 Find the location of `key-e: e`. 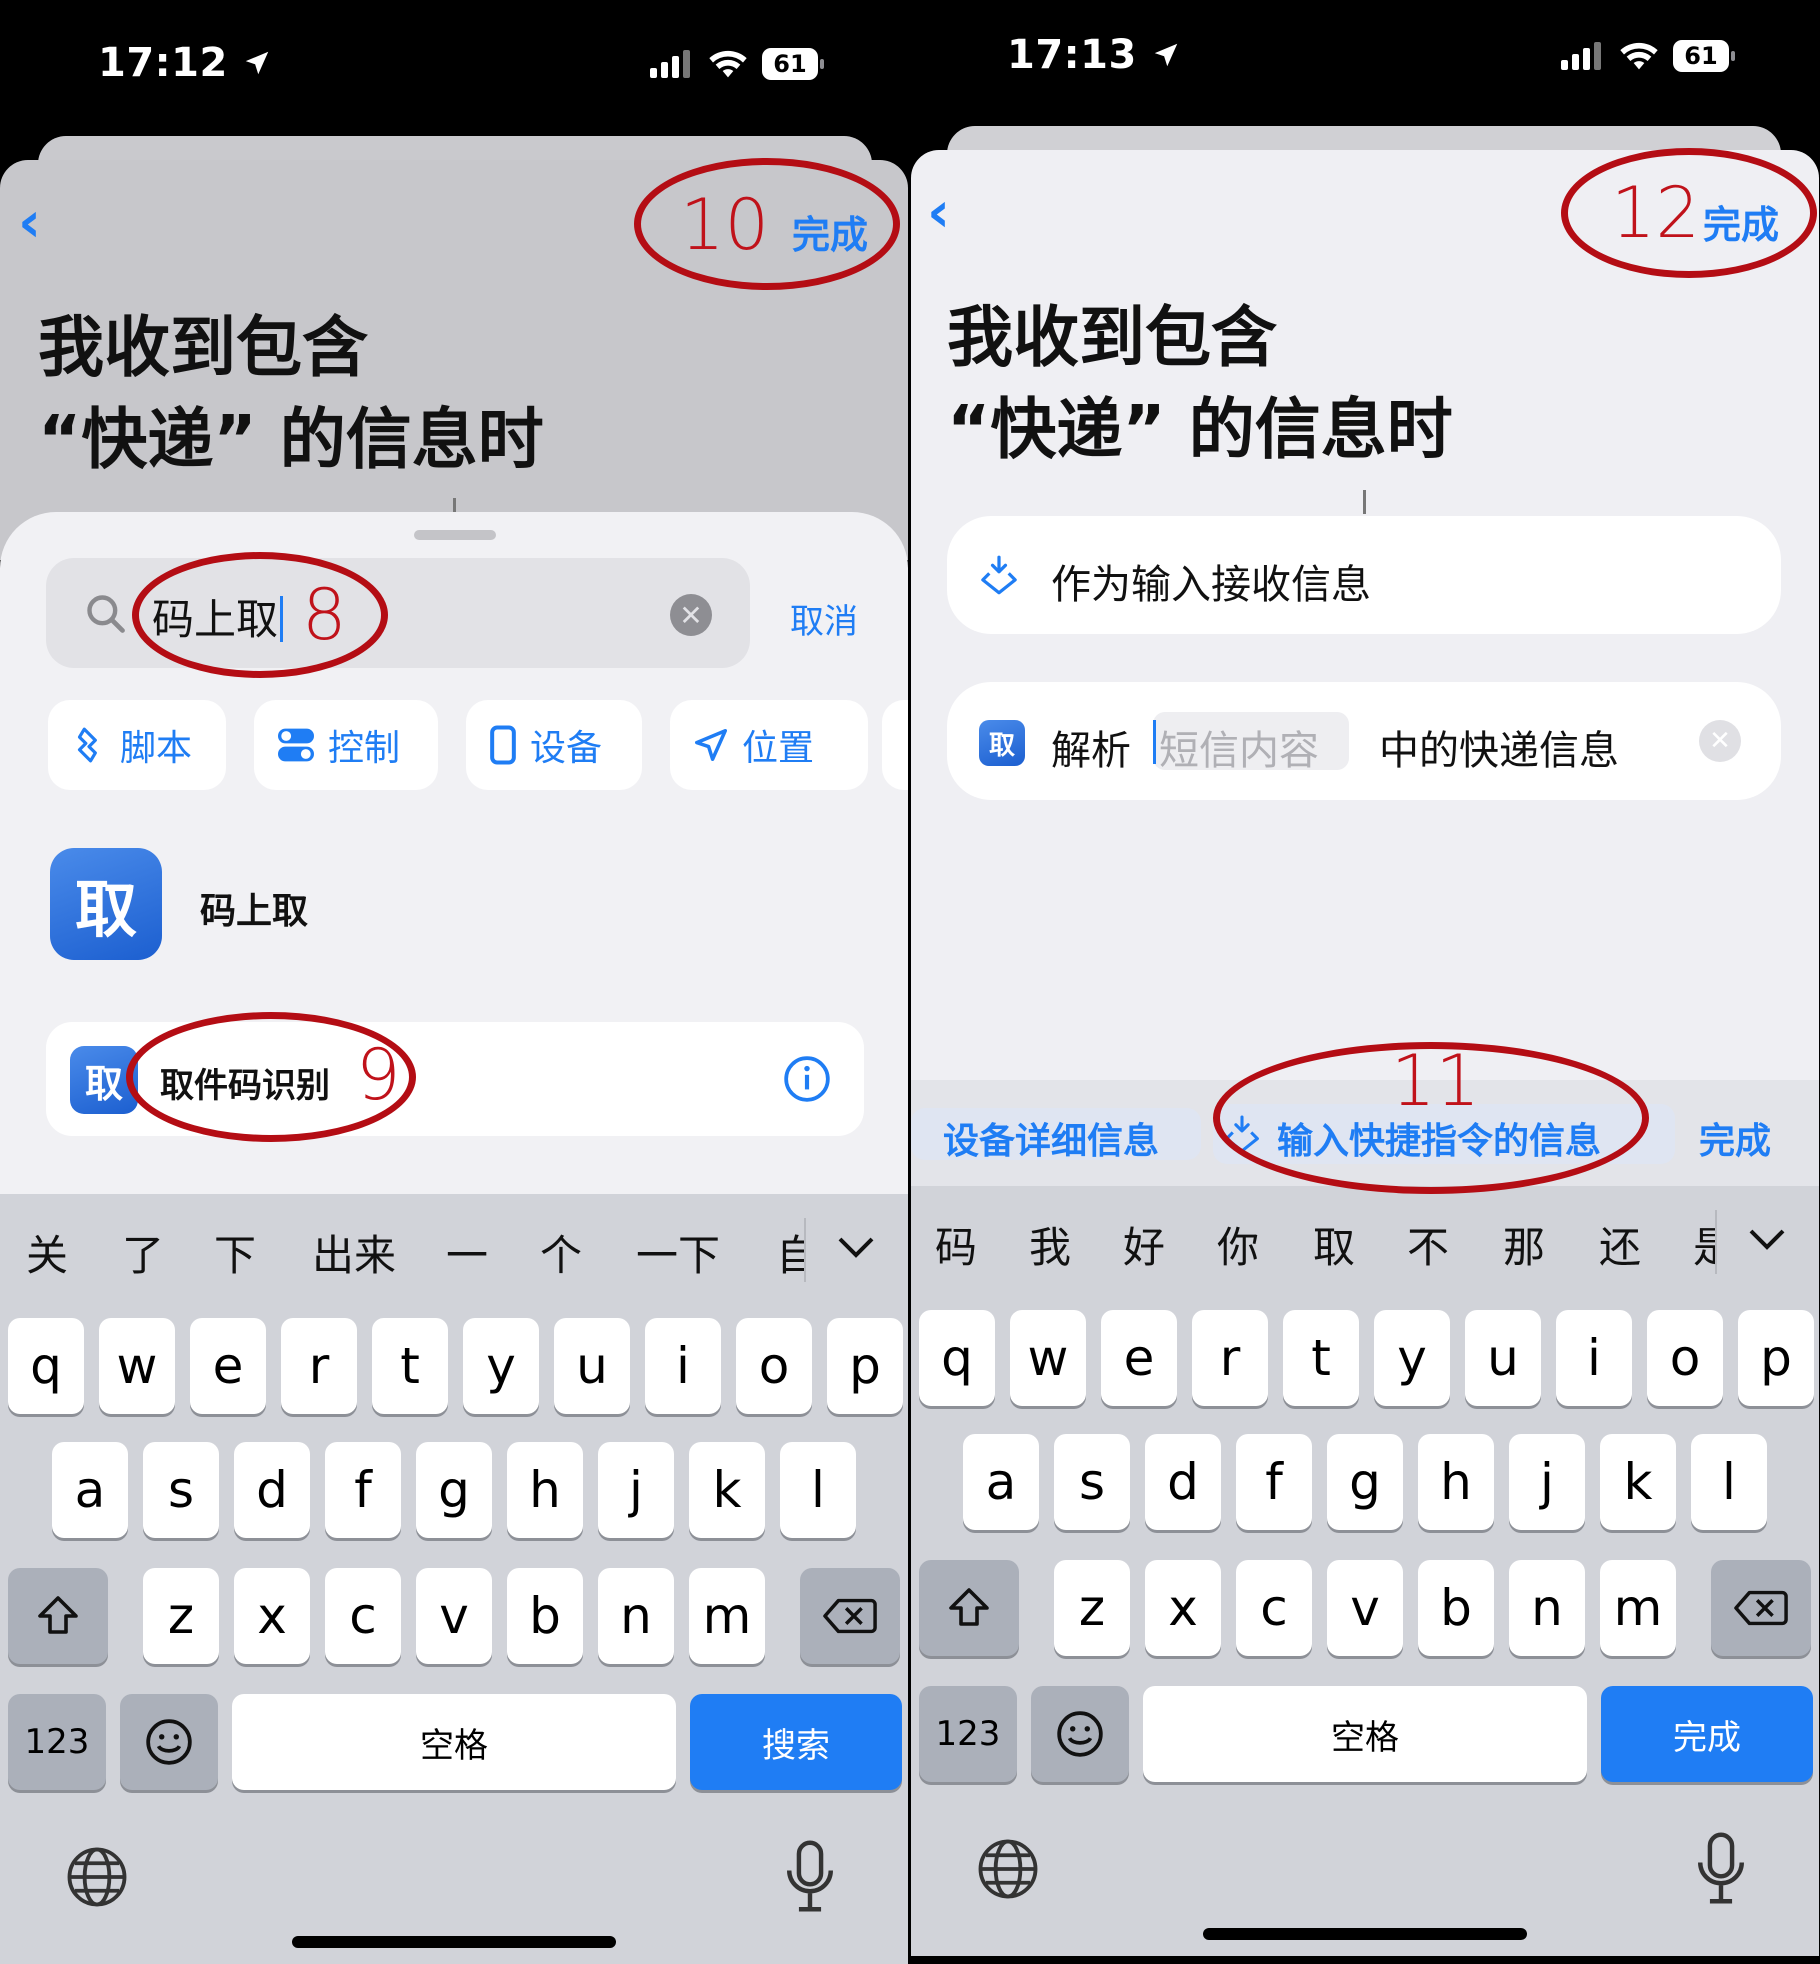

key-e: e is located at coordinates (228, 1366).